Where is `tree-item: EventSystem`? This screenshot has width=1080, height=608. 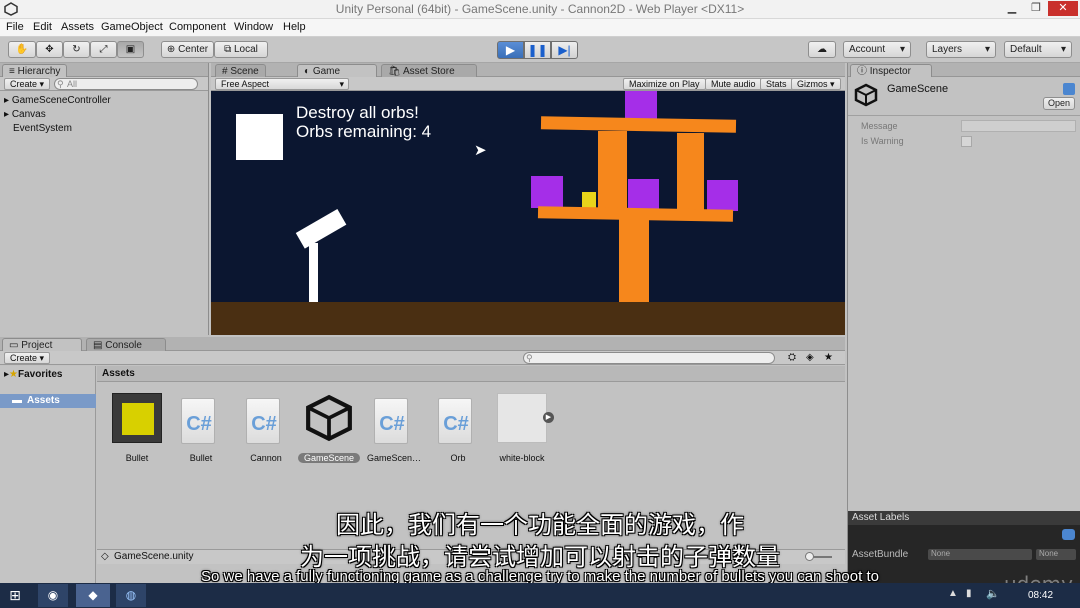 tree-item: EventSystem is located at coordinates (42, 128).